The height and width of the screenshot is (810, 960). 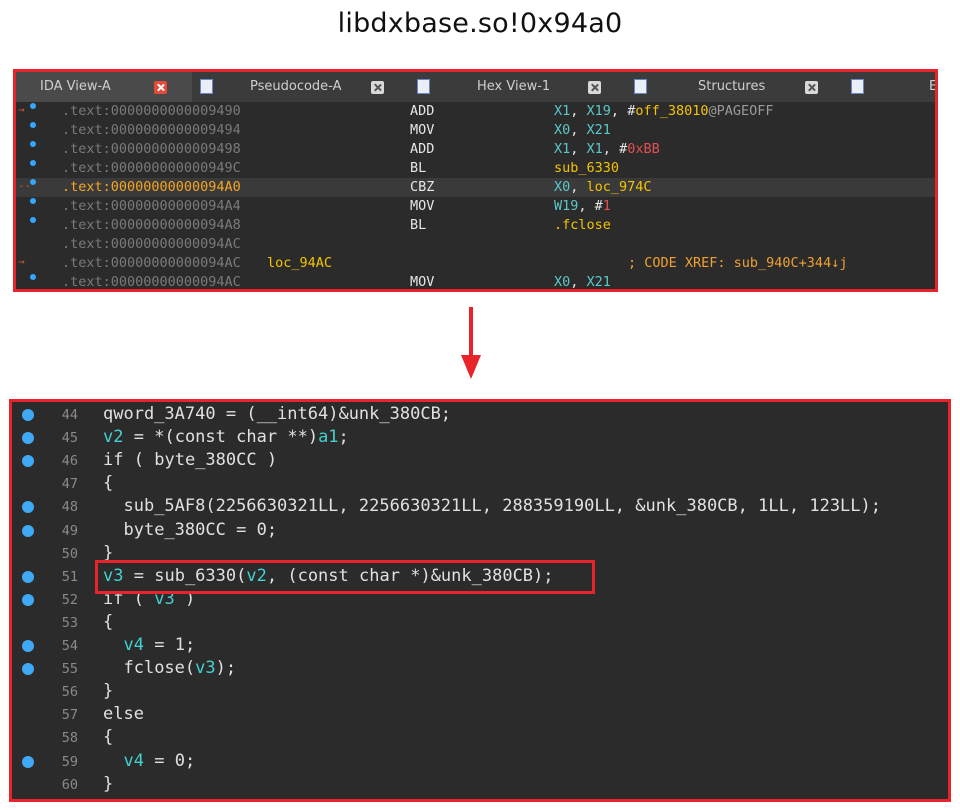 I want to click on pseudocode-line: 54 v4 = 1;, so click(x=480, y=646).